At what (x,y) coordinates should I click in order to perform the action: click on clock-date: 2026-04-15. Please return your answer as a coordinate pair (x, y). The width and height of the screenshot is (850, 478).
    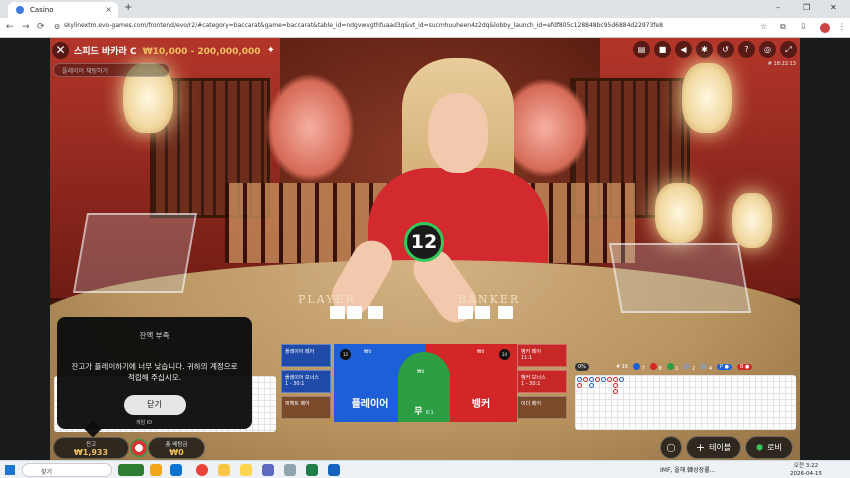
    Looking at the image, I should click on (806, 474).